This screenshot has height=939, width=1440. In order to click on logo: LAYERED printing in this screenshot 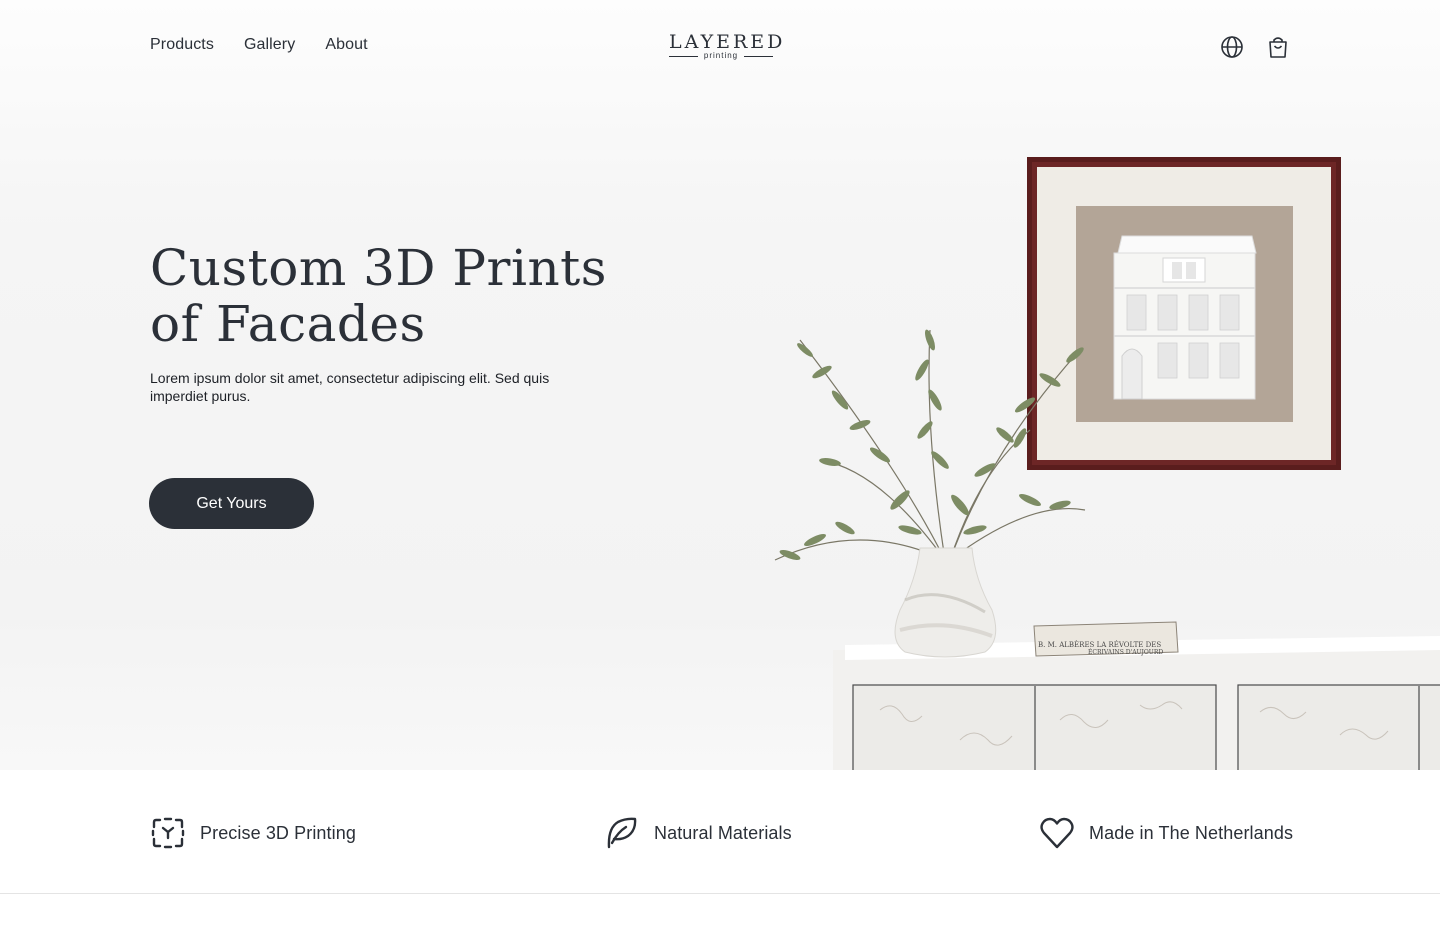, I will do `click(727, 46)`.